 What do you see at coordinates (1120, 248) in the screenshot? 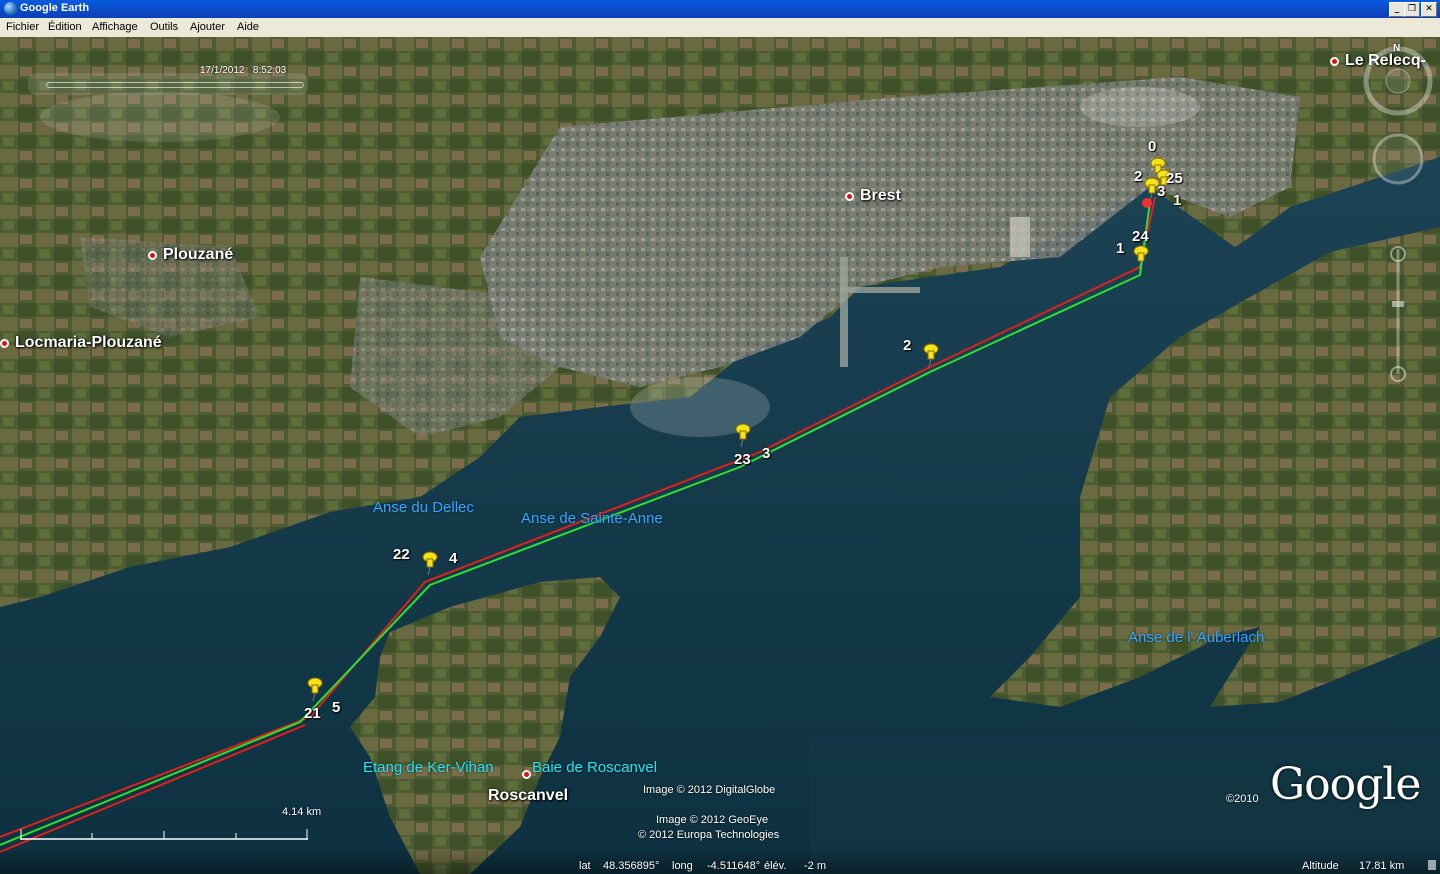
I see `waypoint-label-1b: 1` at bounding box center [1120, 248].